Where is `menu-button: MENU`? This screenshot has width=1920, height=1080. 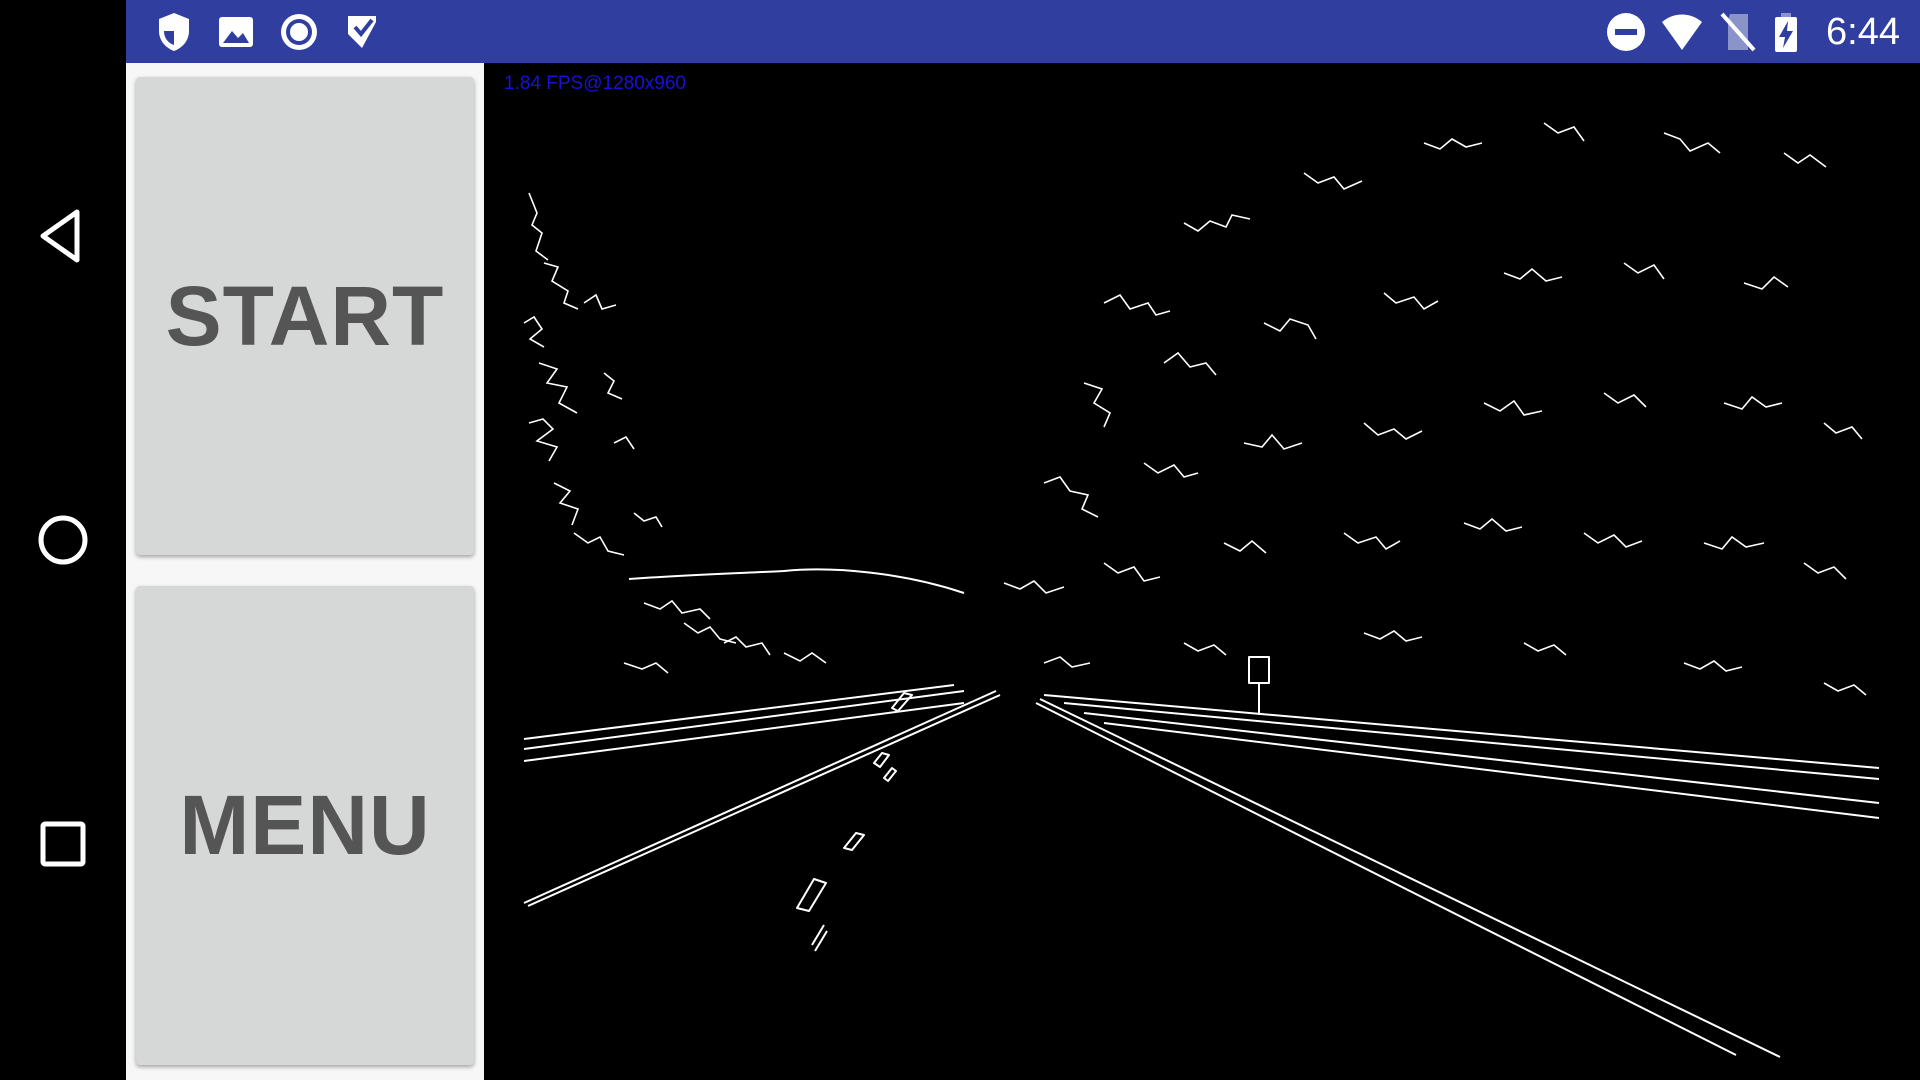 menu-button: MENU is located at coordinates (305, 825).